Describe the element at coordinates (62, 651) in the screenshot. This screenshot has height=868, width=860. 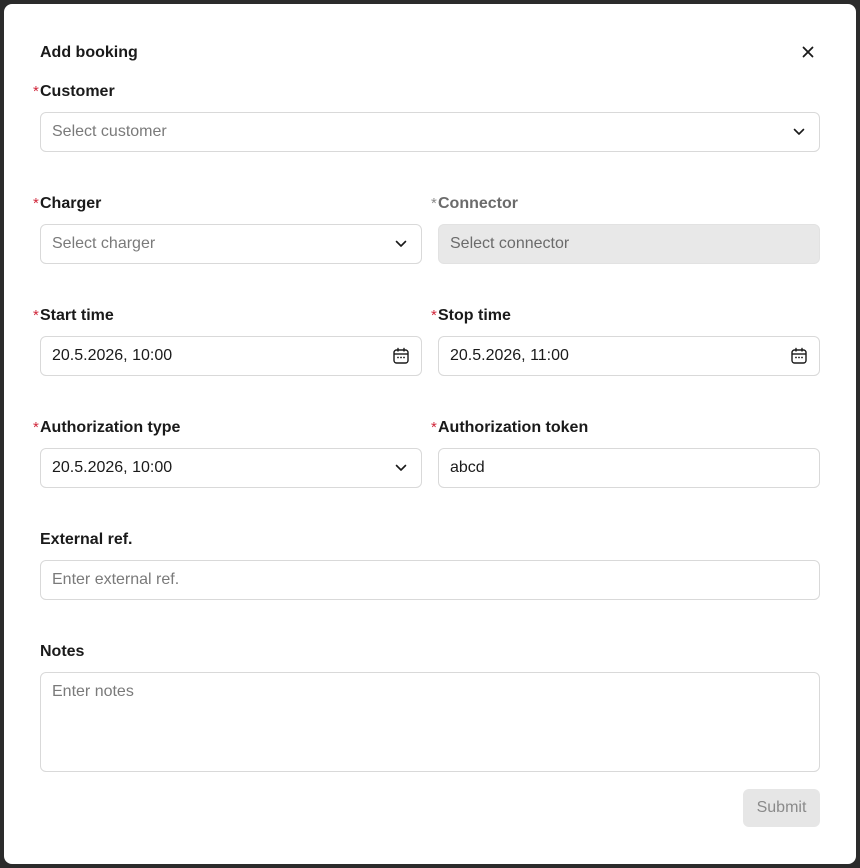
I see `notes-label: Notes` at that location.